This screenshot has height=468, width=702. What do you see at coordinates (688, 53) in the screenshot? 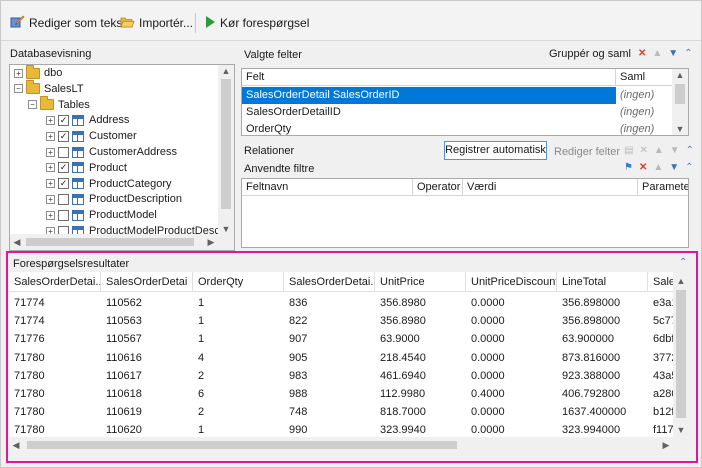
I see `collapse-icon: ⌃` at bounding box center [688, 53].